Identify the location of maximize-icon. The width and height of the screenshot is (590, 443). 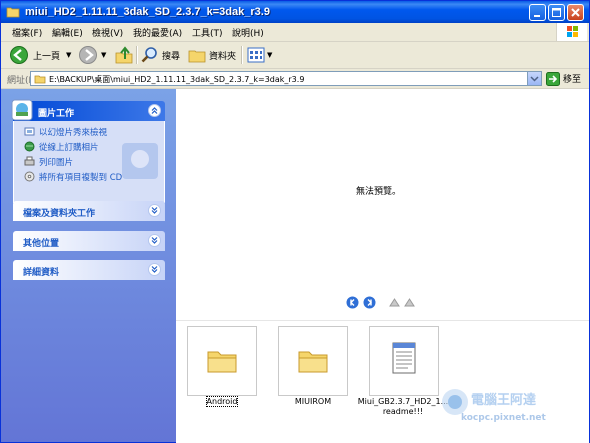
(556, 12).